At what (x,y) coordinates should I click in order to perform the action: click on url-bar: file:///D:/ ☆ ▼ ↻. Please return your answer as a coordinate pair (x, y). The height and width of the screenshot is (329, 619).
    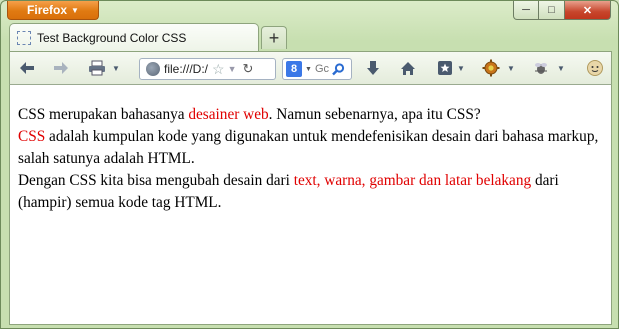
    Looking at the image, I should click on (207, 69).